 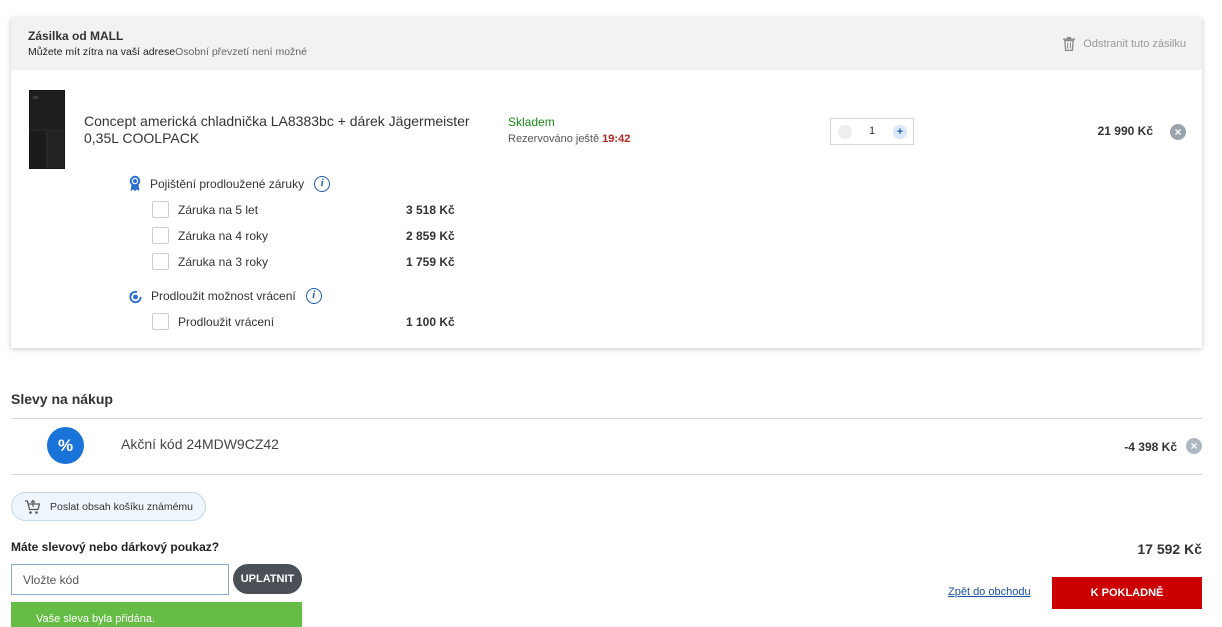 What do you see at coordinates (135, 183) in the screenshot?
I see `ribbon-badge-icon` at bounding box center [135, 183].